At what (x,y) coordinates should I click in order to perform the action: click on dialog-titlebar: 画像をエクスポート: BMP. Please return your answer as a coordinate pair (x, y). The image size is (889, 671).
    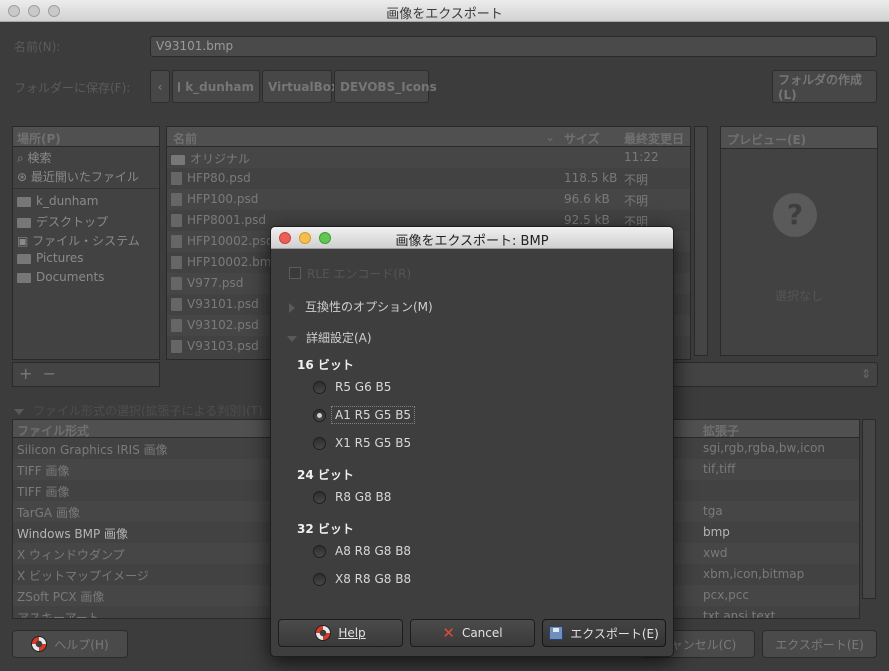
    Looking at the image, I should click on (472, 238).